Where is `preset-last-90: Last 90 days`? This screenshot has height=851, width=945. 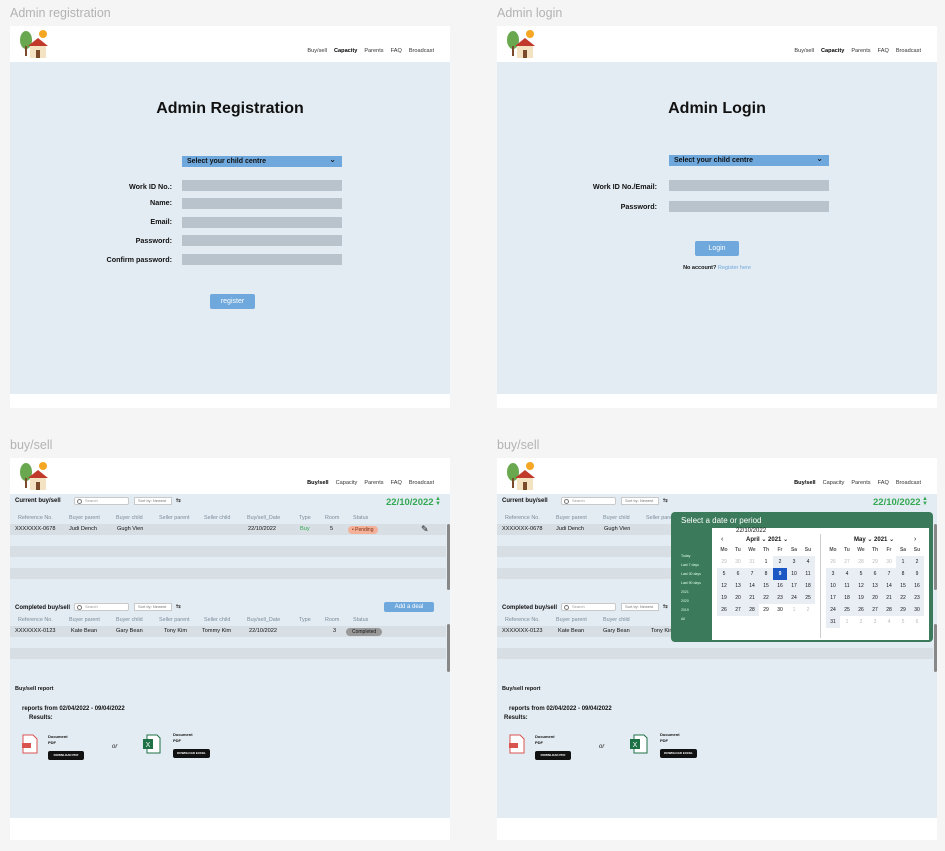
preset-last-90: Last 90 days is located at coordinates (691, 583).